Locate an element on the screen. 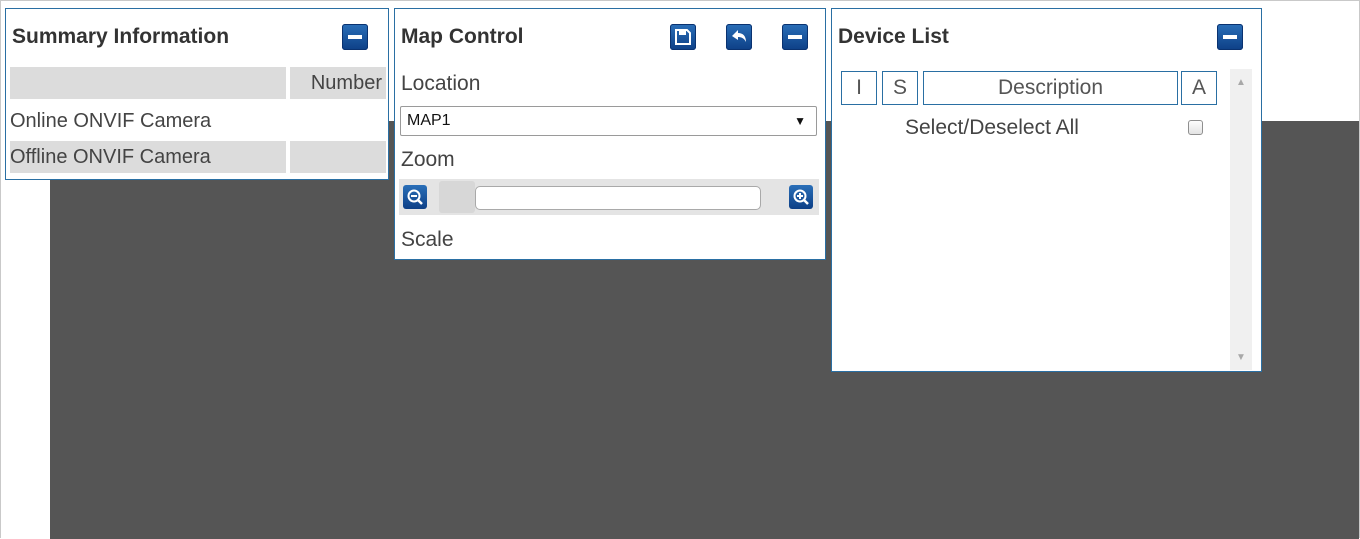 The image size is (1360, 539). zoom-in-icon is located at coordinates (801, 197).